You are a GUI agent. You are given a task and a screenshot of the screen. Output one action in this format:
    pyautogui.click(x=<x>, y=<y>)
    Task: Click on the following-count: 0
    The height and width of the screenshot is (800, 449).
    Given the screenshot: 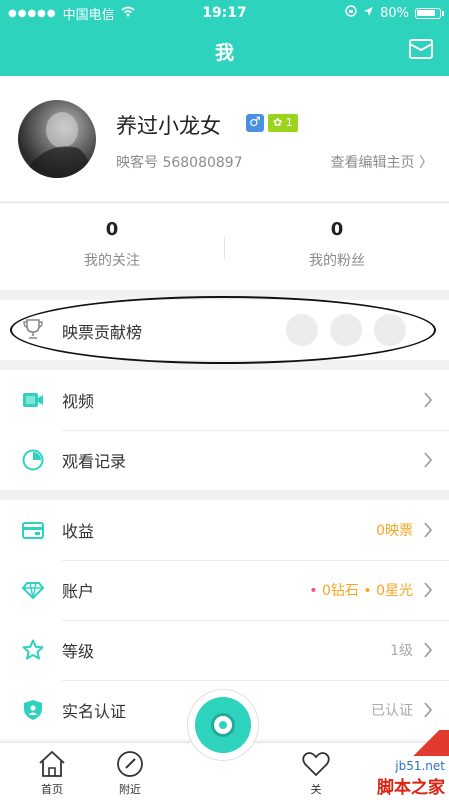 What is the action you would take?
    pyautogui.click(x=112, y=229)
    